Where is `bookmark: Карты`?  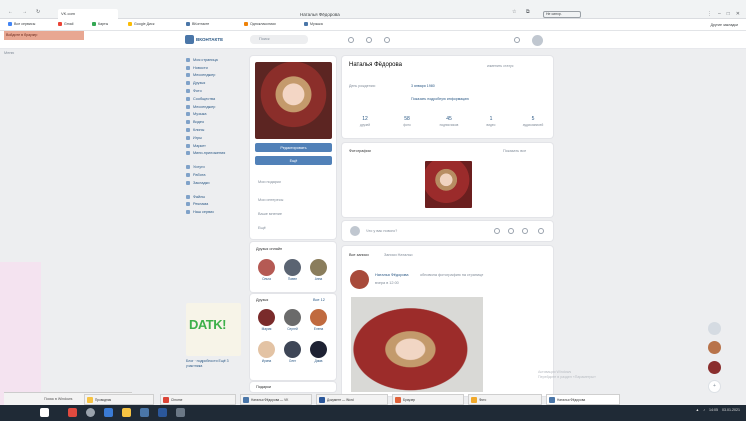 bookmark: Карты is located at coordinates (100, 24).